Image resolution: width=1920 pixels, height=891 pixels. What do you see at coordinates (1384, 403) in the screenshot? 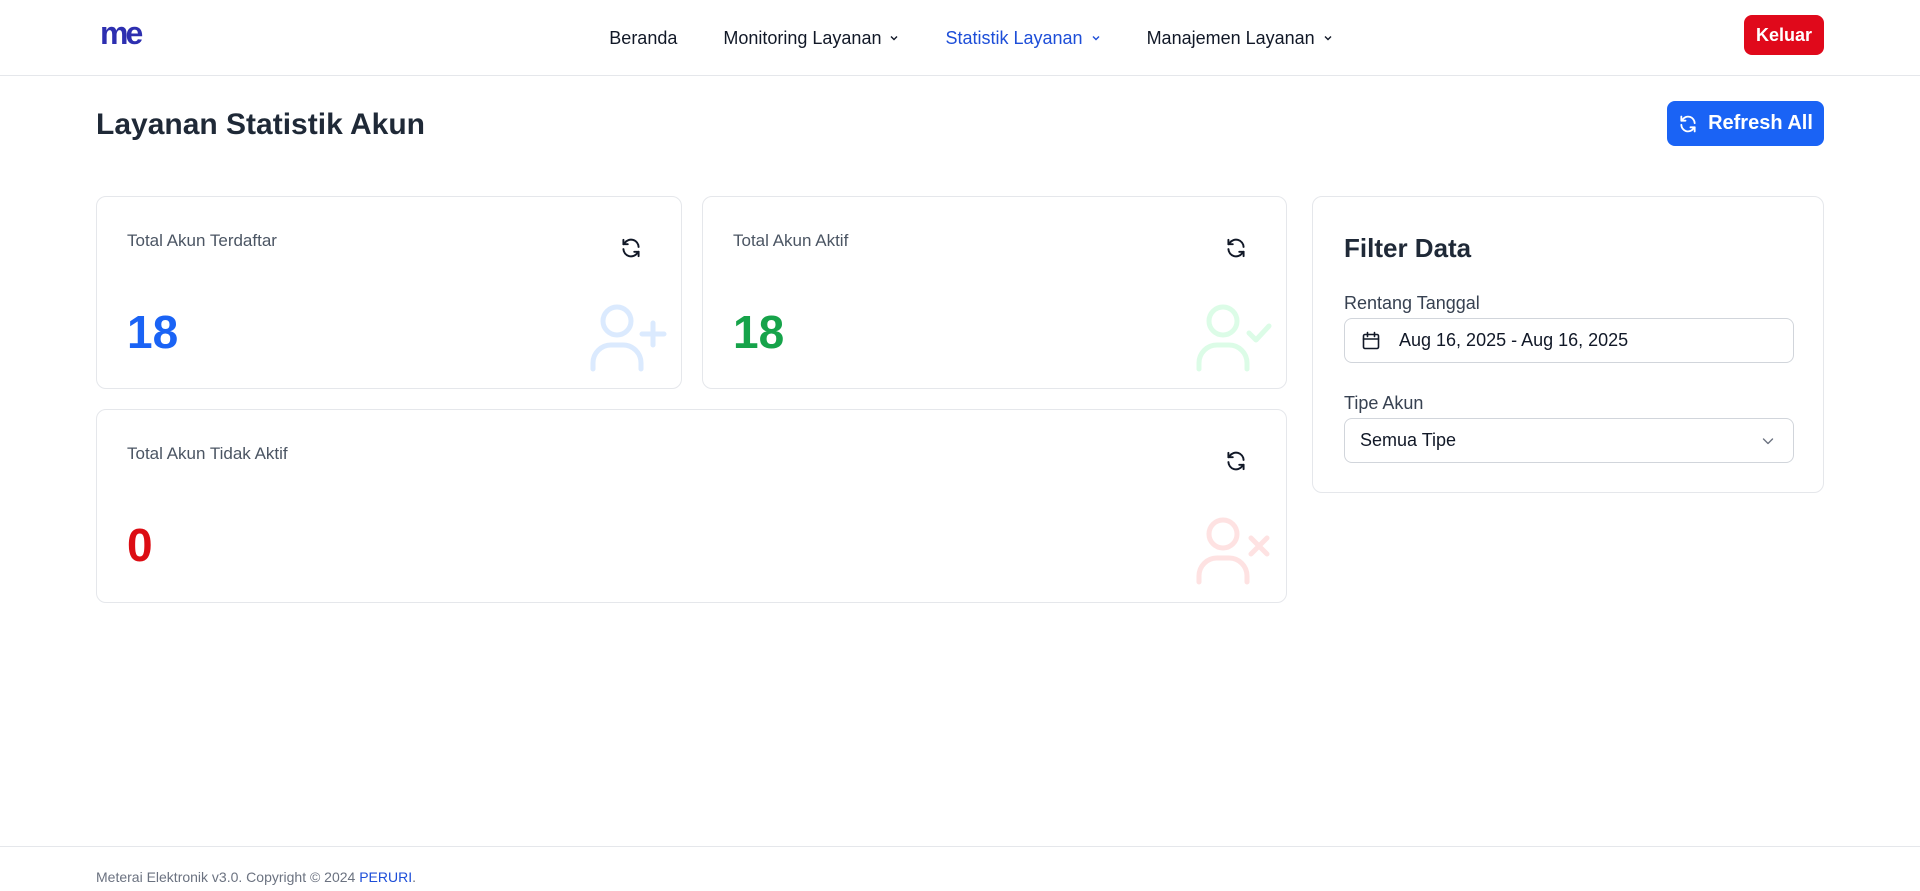
I see `account-type-label: Tipe Akun` at bounding box center [1384, 403].